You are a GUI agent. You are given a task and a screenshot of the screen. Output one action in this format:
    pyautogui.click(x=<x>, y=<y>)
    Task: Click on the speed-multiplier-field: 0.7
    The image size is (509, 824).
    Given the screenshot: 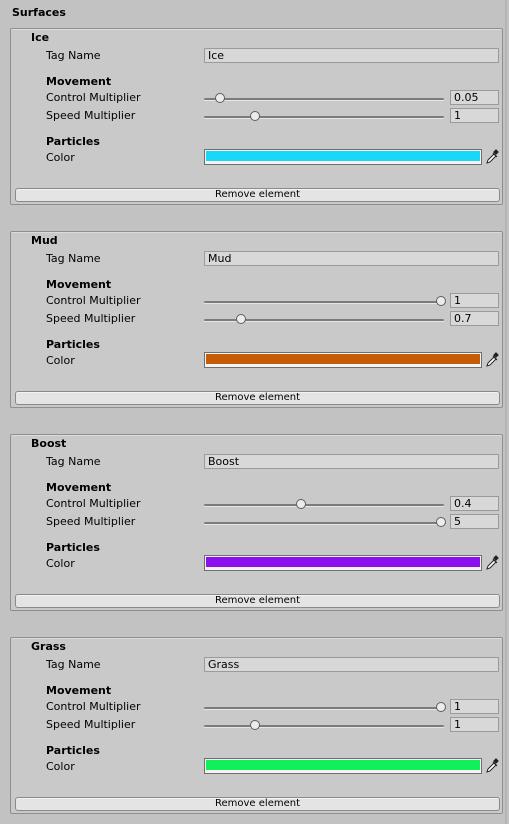 What is the action you would take?
    pyautogui.click(x=474, y=318)
    